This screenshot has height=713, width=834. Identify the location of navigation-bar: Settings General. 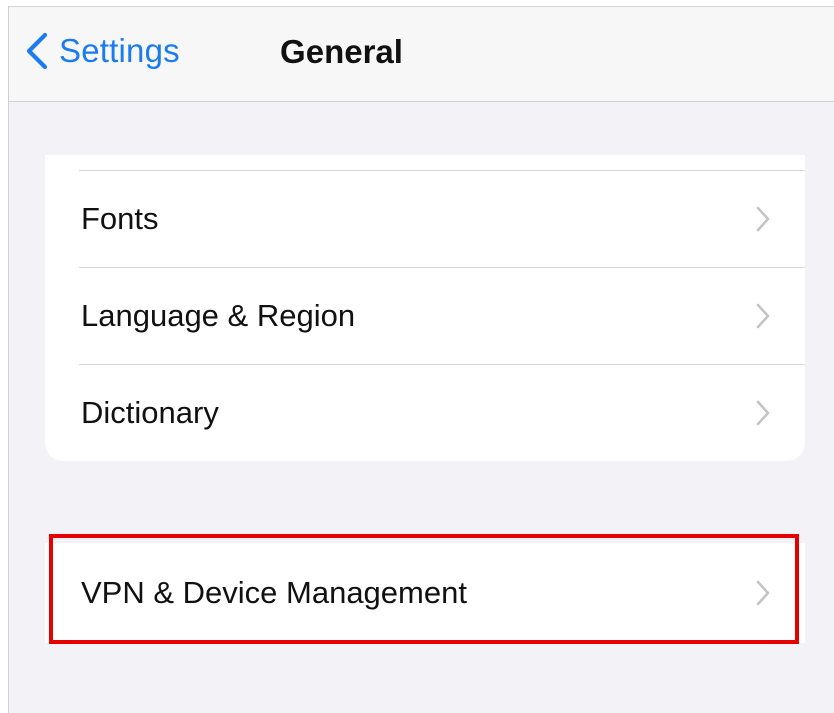
(421, 54).